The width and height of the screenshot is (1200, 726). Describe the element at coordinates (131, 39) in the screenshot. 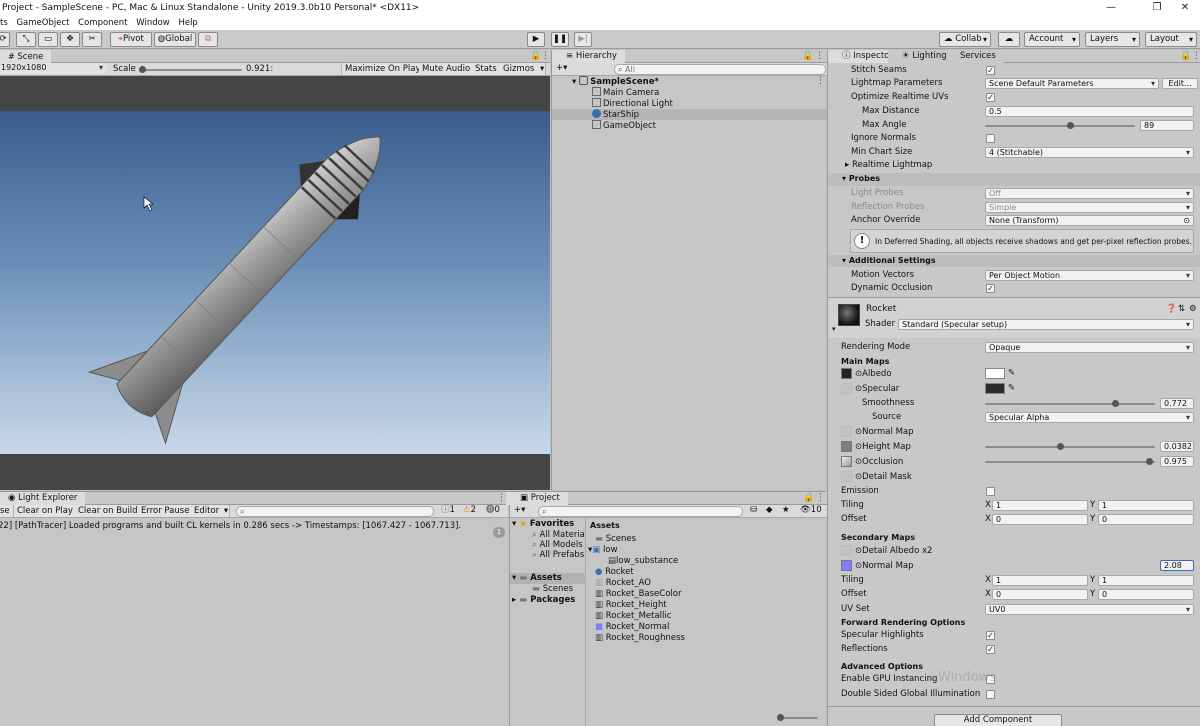

I see `pivot-button: ⌖Pivot` at that location.